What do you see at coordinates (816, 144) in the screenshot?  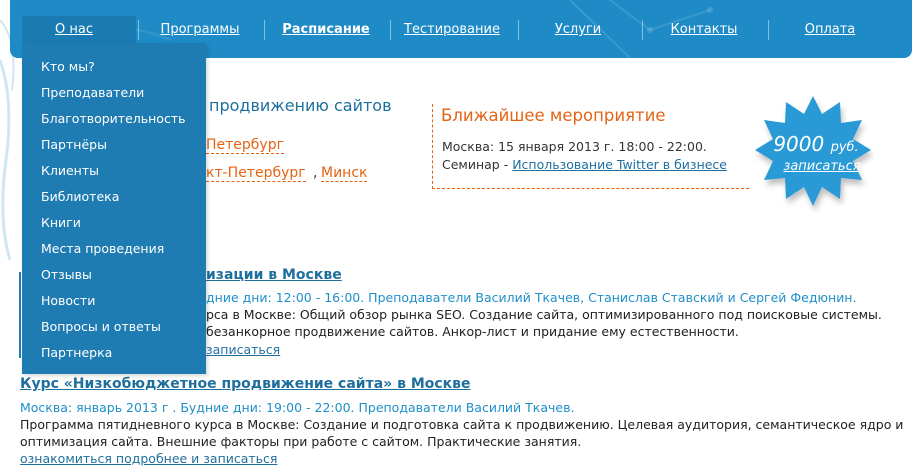 I see `price-amount: 9000 руб.` at bounding box center [816, 144].